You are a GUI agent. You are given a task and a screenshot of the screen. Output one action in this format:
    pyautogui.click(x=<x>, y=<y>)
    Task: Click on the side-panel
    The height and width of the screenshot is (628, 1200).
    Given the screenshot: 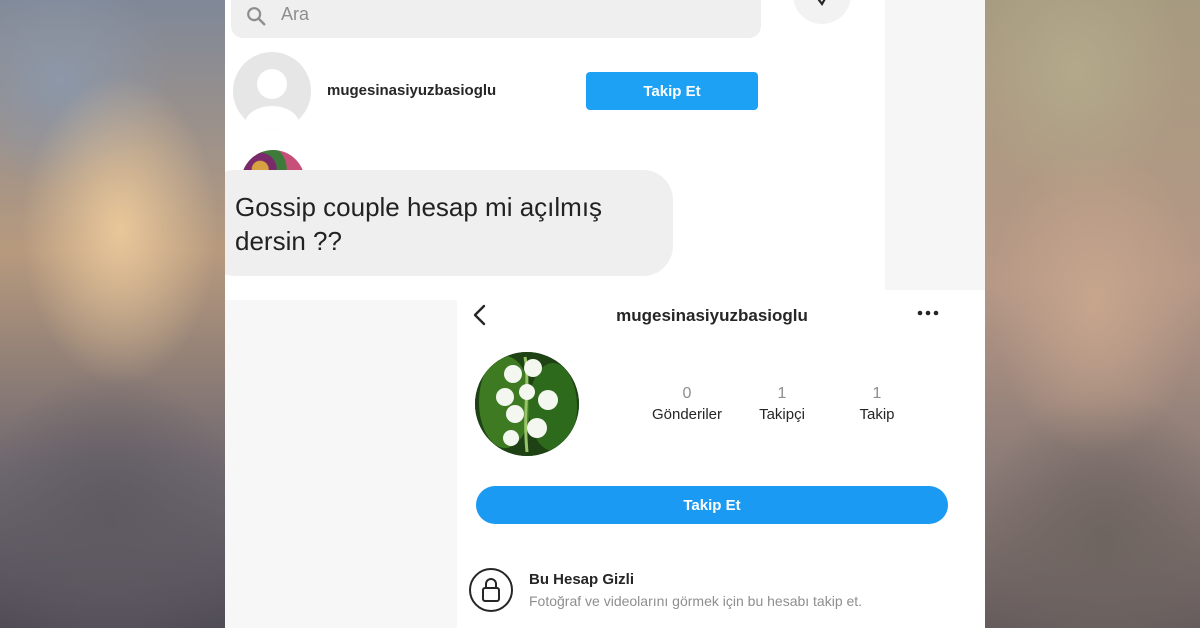 What is the action you would take?
    pyautogui.click(x=935, y=147)
    